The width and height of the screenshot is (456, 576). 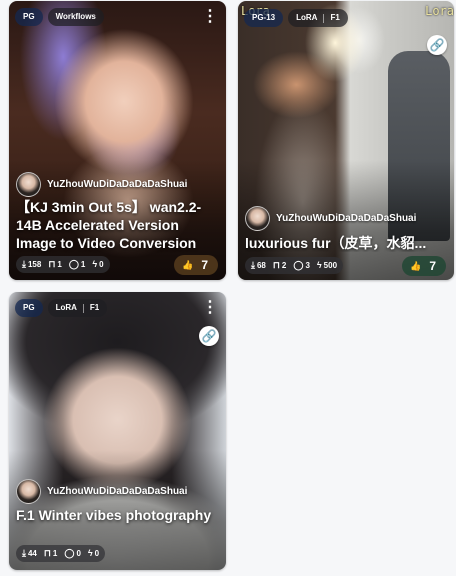 I want to click on downloads-count: 158, so click(x=34, y=264).